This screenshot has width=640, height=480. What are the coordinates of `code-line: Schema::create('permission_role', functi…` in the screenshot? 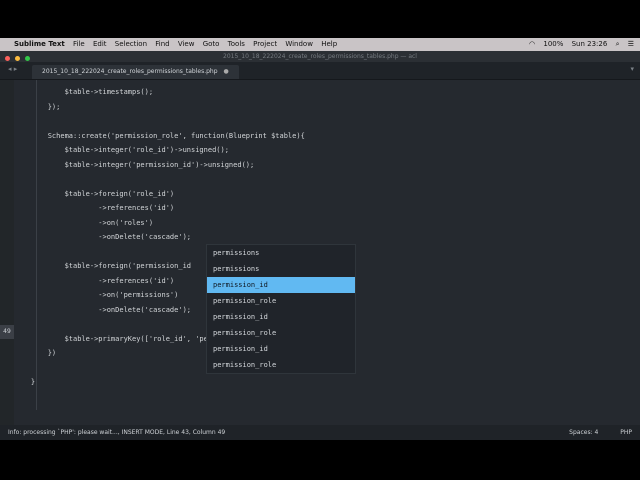 It's located at (159, 136).